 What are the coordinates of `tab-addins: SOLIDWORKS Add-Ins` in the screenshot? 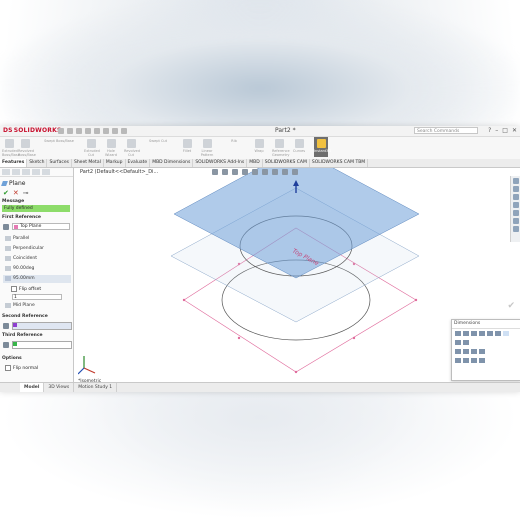 It's located at (220, 163).